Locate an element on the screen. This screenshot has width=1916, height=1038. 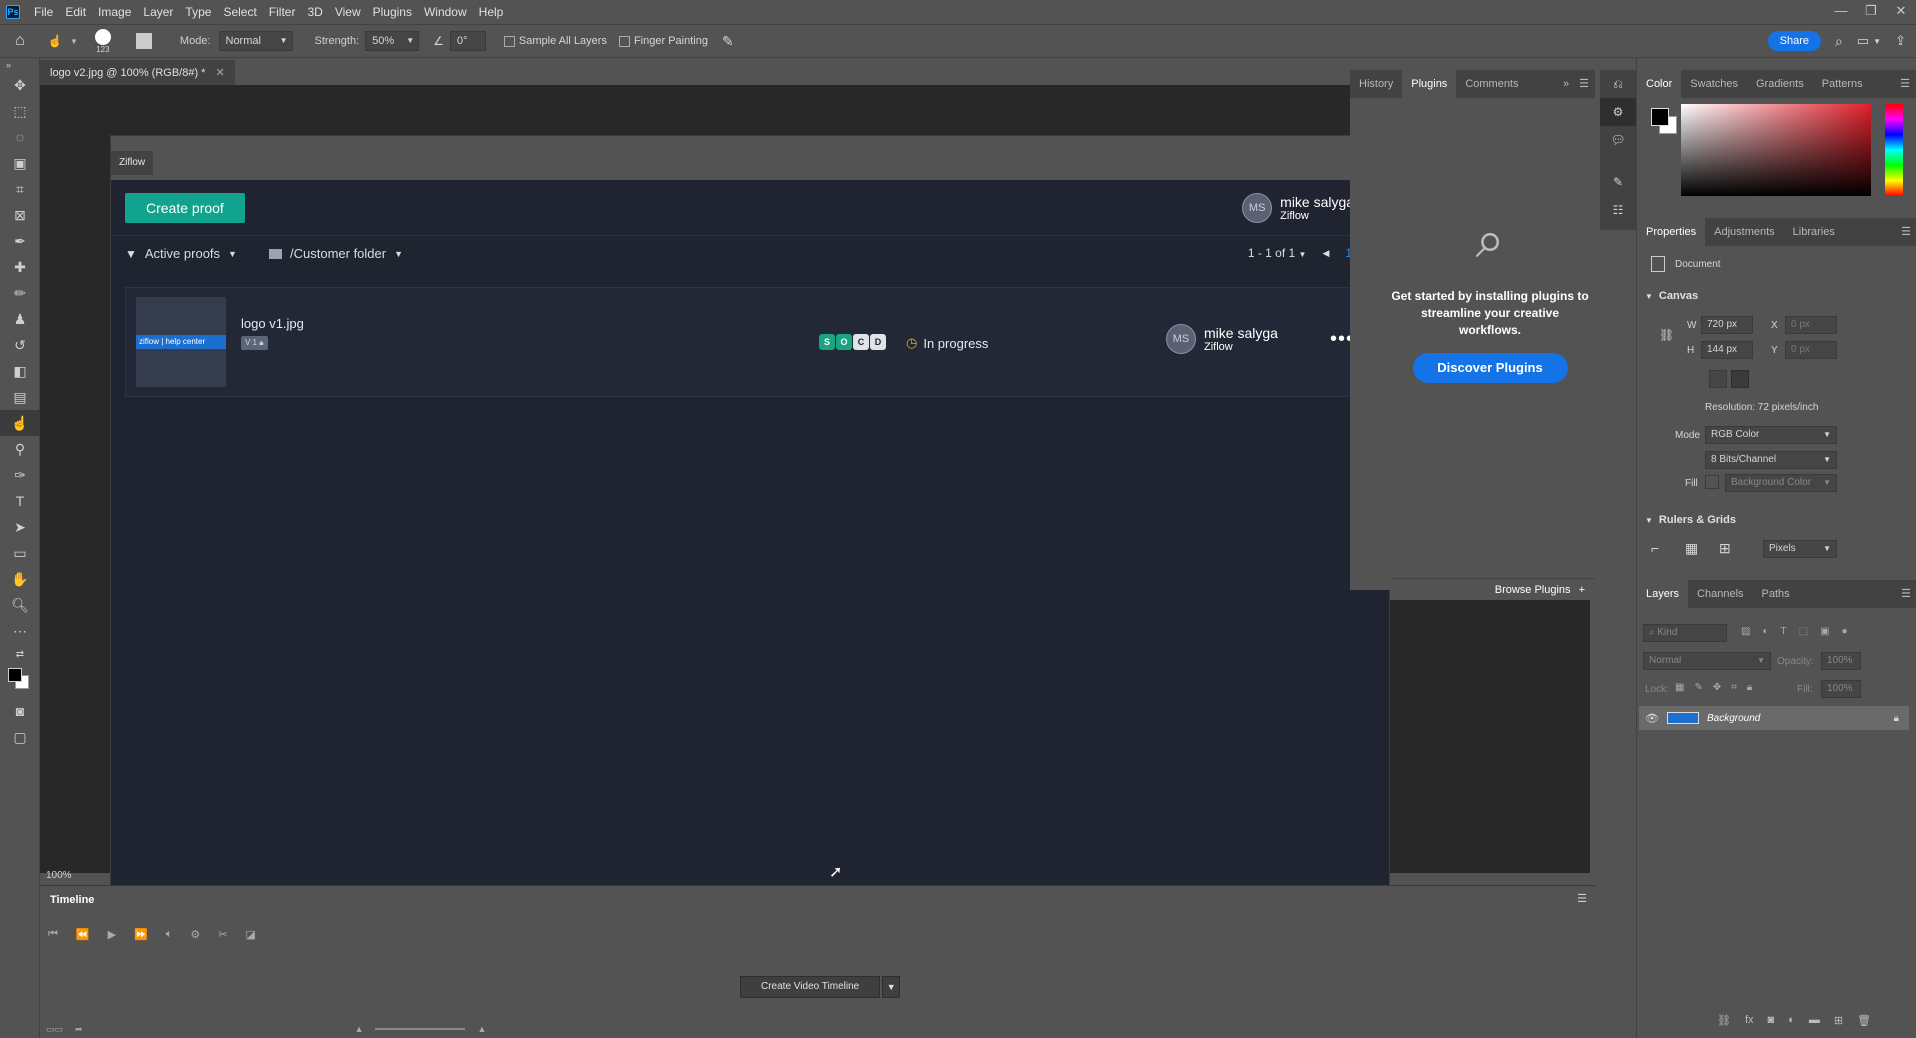
chevron-down-icon: ▼ is located at coordinates (1877, 41).